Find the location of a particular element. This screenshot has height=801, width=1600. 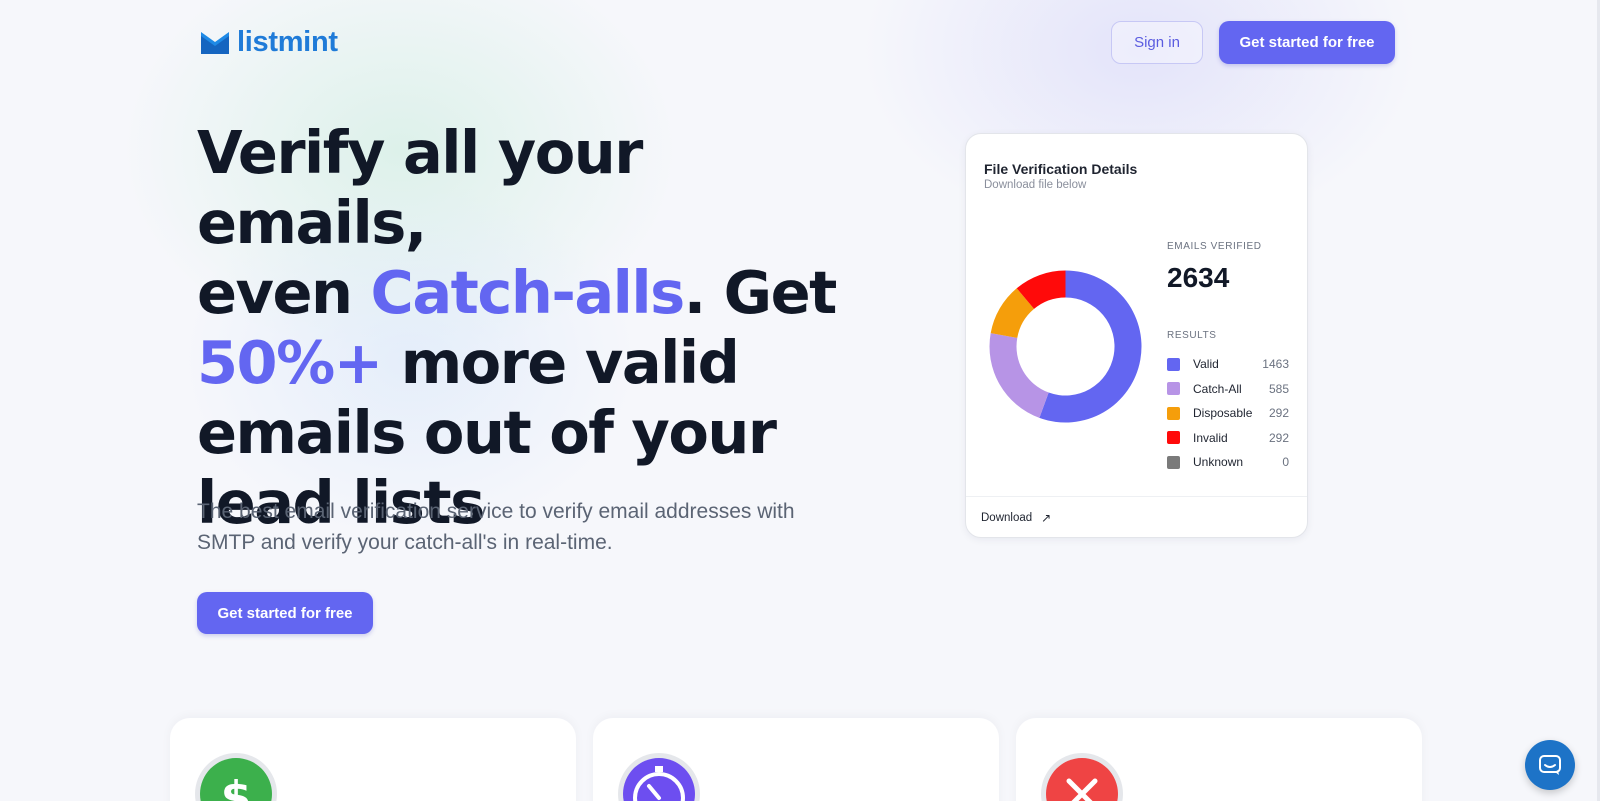

x-mark-icon is located at coordinates (1082, 776).